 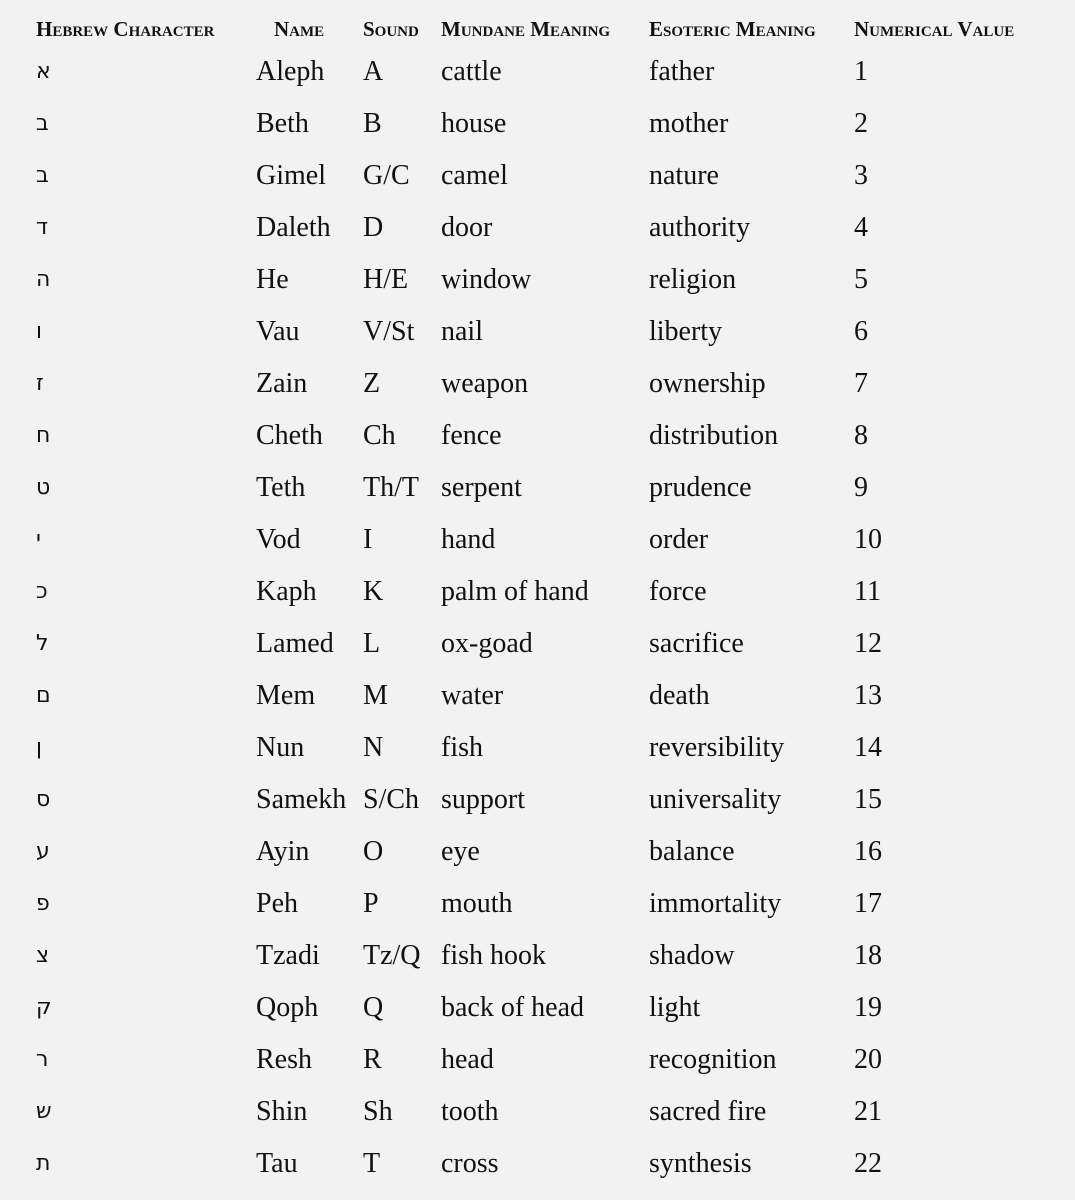 I want to click on letter-name: Gimel, so click(x=291, y=175).